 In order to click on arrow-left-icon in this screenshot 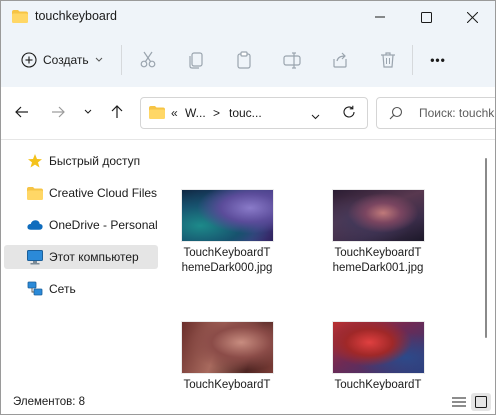, I will do `click(21, 112)`.